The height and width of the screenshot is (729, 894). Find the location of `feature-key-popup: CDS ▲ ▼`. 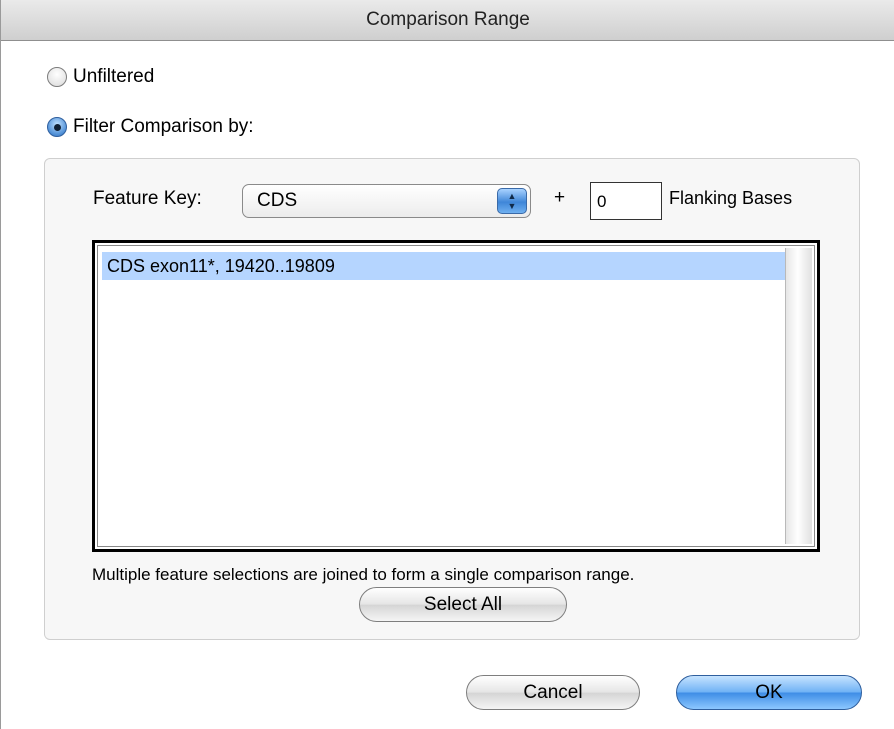

feature-key-popup: CDS ▲ ▼ is located at coordinates (386, 201).